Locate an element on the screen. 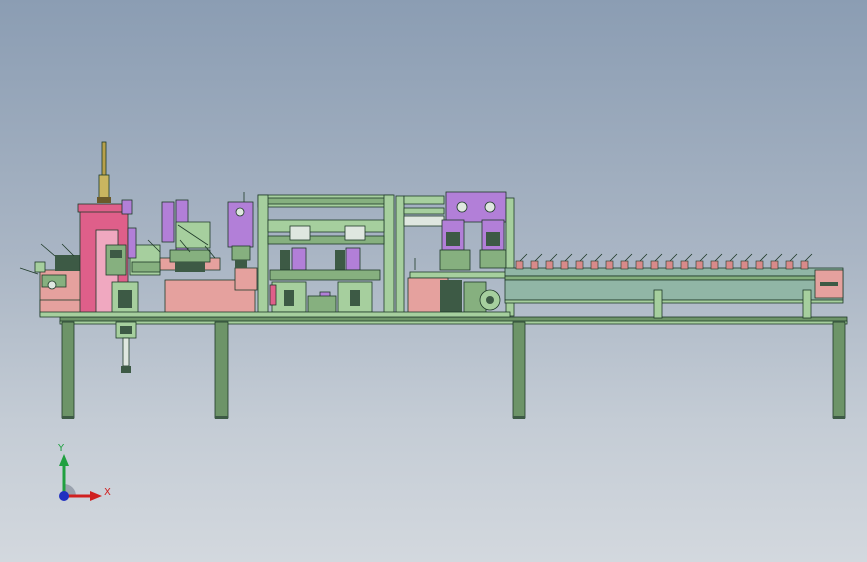 The width and height of the screenshot is (867, 562). output-conveyor is located at coordinates (674, 286).